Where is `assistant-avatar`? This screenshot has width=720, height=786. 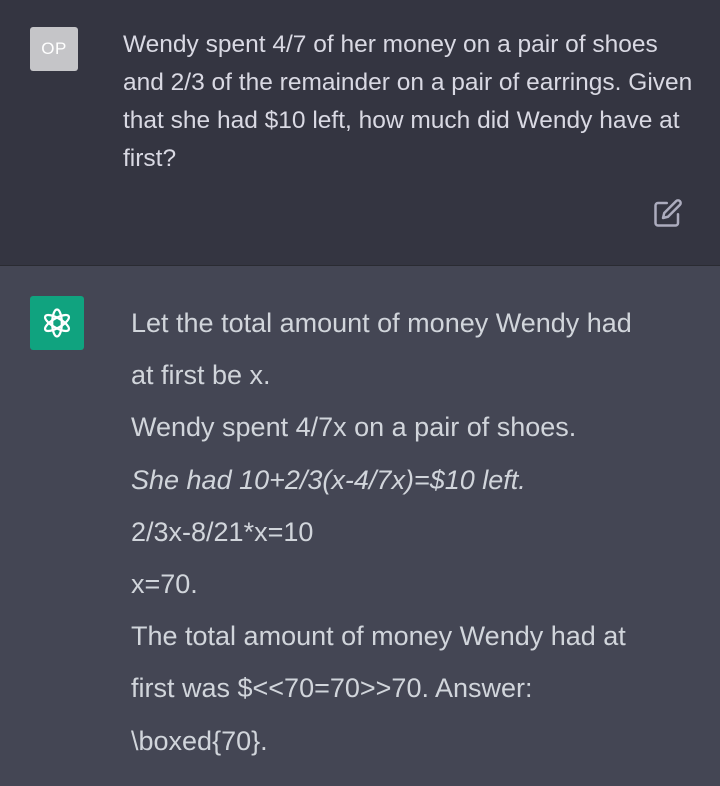 assistant-avatar is located at coordinates (57, 323).